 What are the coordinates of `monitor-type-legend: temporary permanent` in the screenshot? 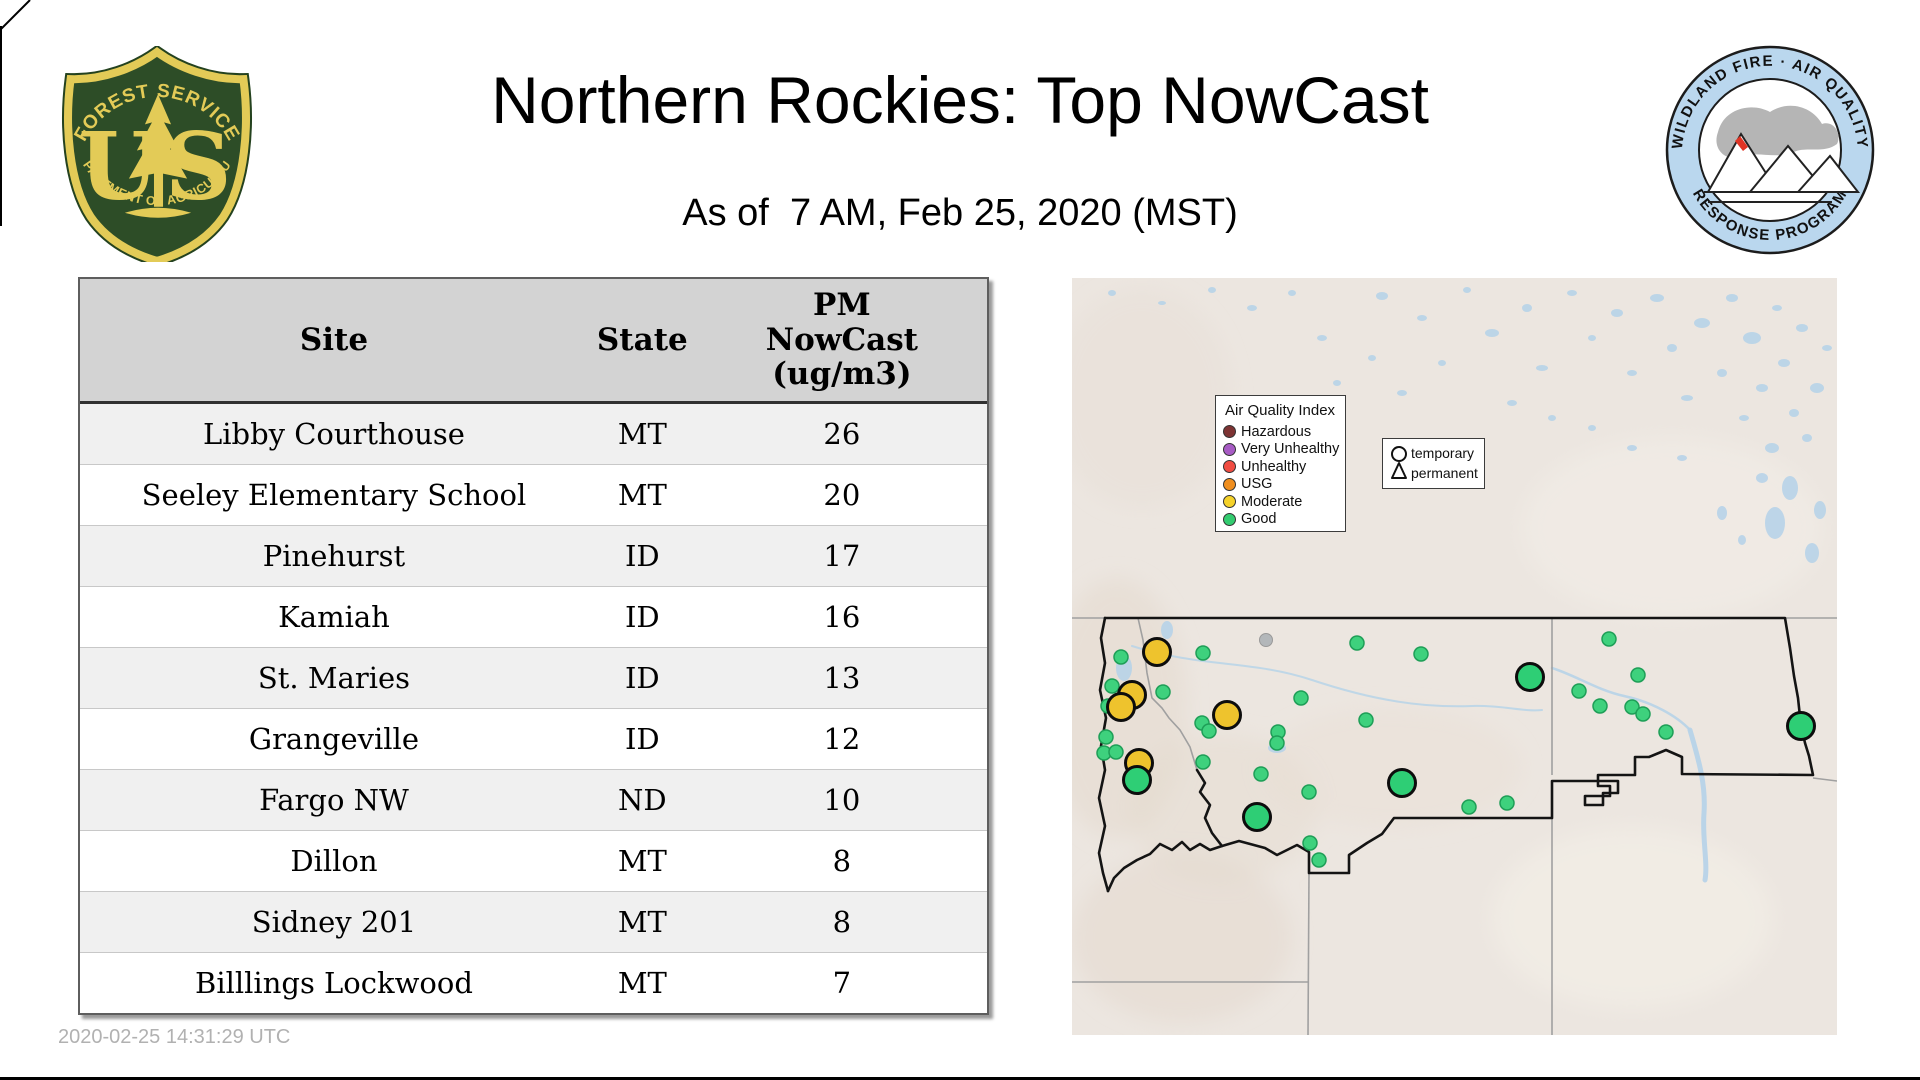 It's located at (1433, 463).